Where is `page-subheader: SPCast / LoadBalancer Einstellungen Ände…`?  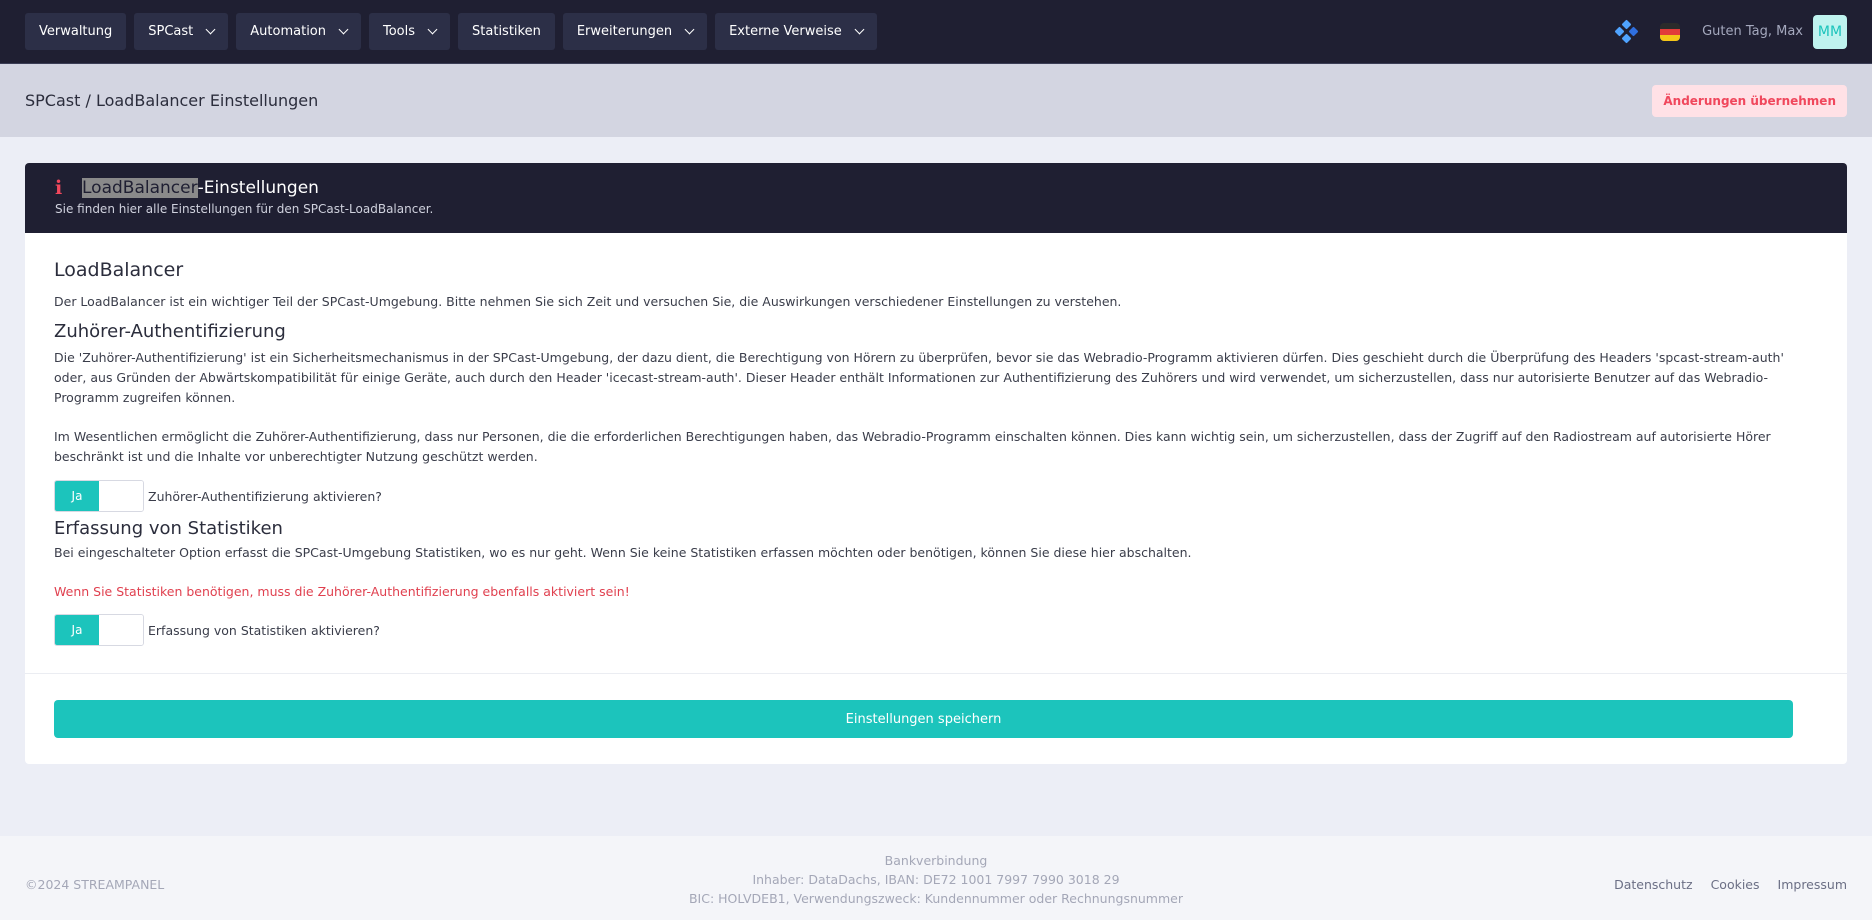 page-subheader: SPCast / LoadBalancer Einstellungen Ände… is located at coordinates (936, 100).